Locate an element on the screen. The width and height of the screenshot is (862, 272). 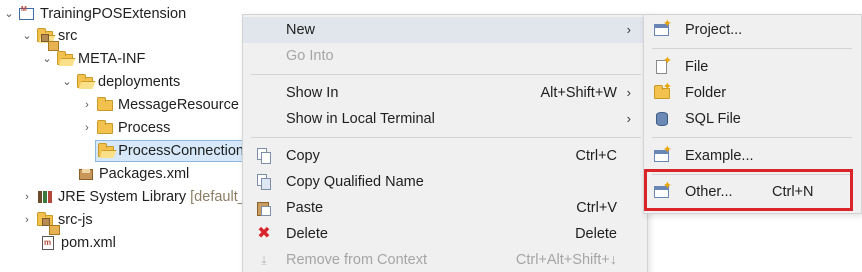
menu-item-label: Copy is located at coordinates (303, 156).